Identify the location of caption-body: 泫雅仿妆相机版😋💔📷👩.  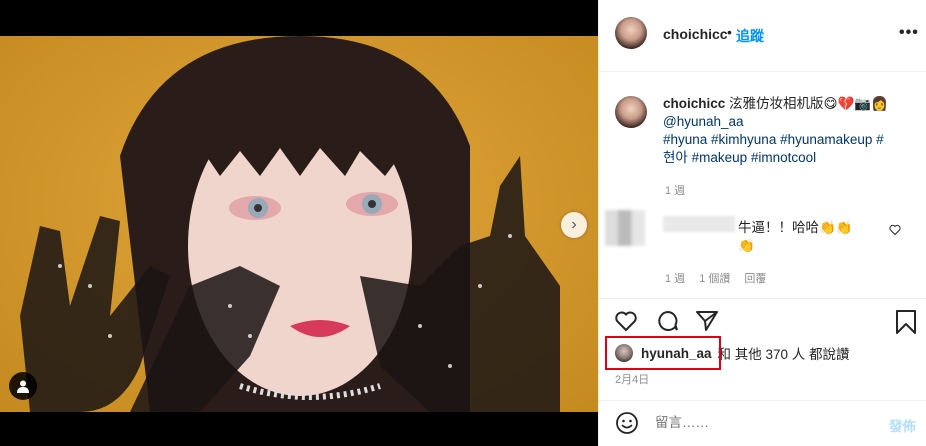
(809, 103).